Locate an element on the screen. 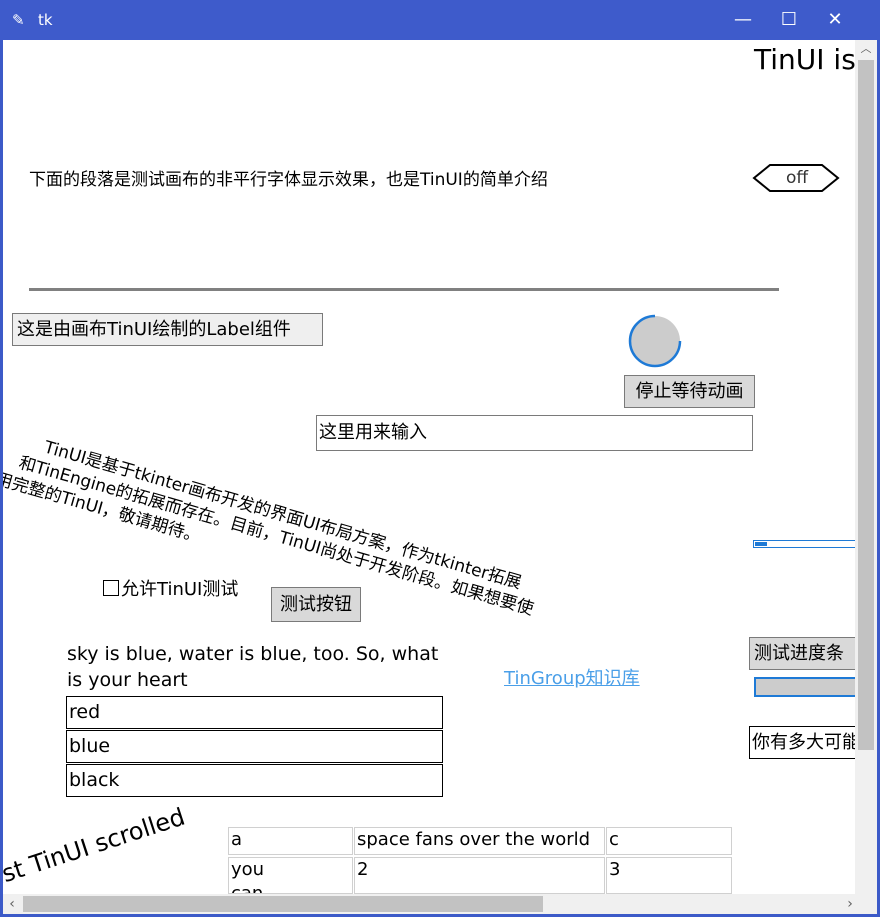 The height and width of the screenshot is (917, 880). window-title: tk is located at coordinates (45, 20).